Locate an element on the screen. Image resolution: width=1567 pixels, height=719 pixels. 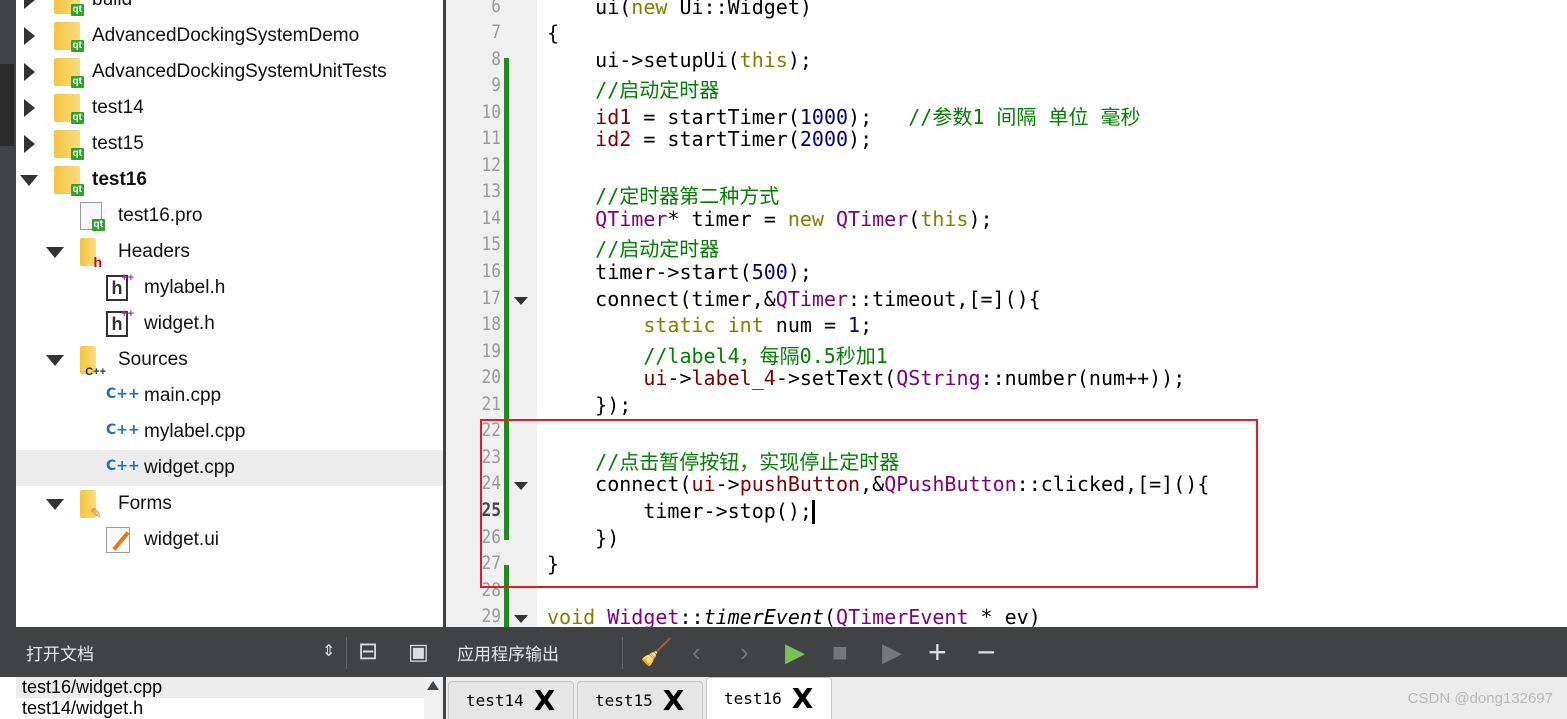
tree-item: qtbuild is located at coordinates (229, 9).